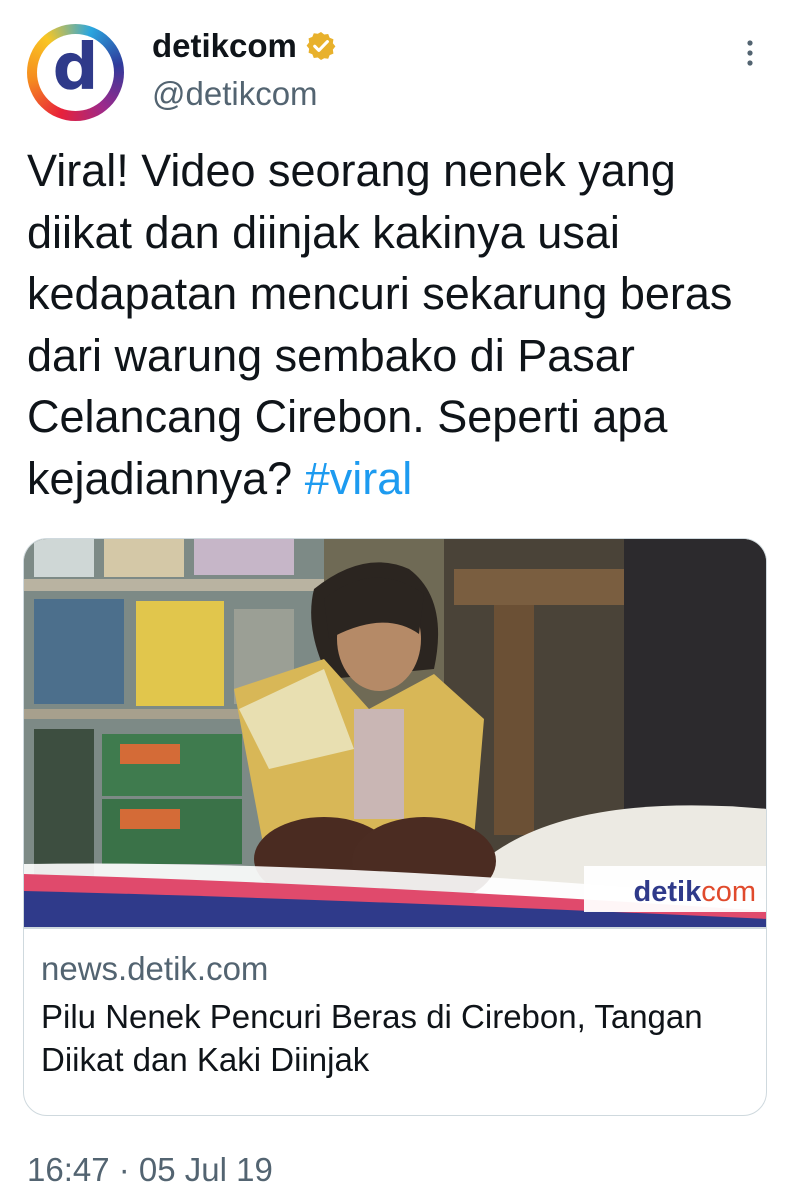 This screenshot has width=789, height=1200. What do you see at coordinates (321, 46) in the screenshot?
I see `verified-badge-icon` at bounding box center [321, 46].